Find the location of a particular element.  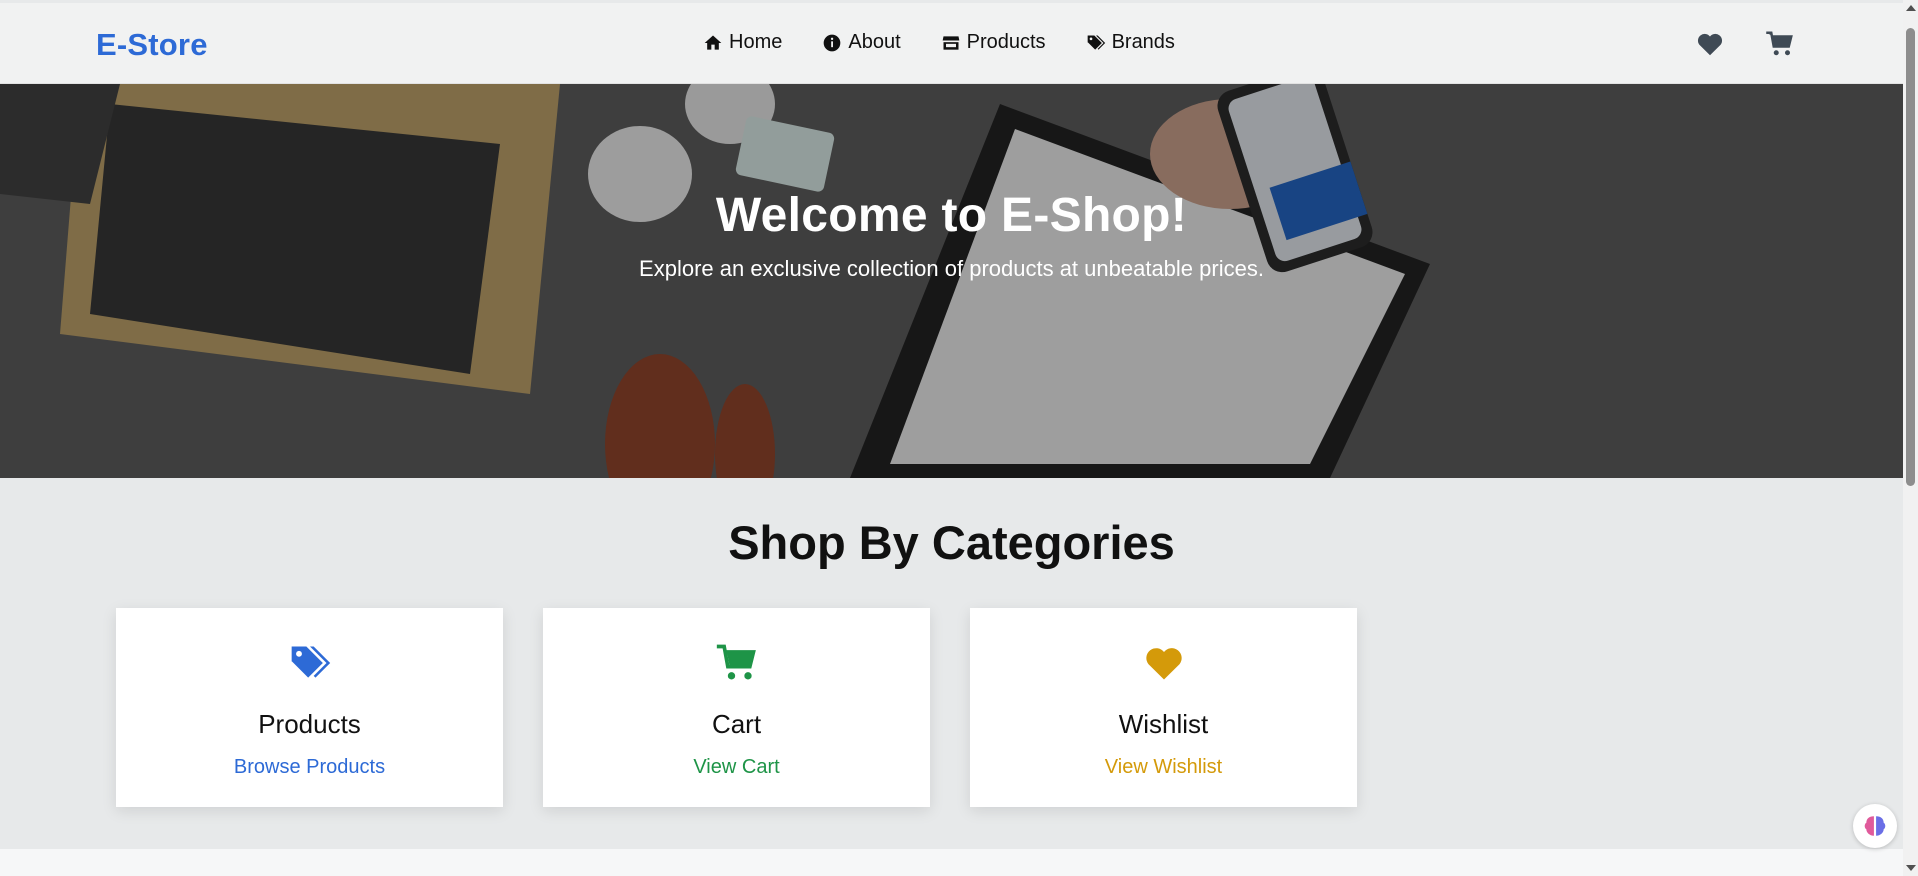

nav-link-label: Brands is located at coordinates (1143, 42).